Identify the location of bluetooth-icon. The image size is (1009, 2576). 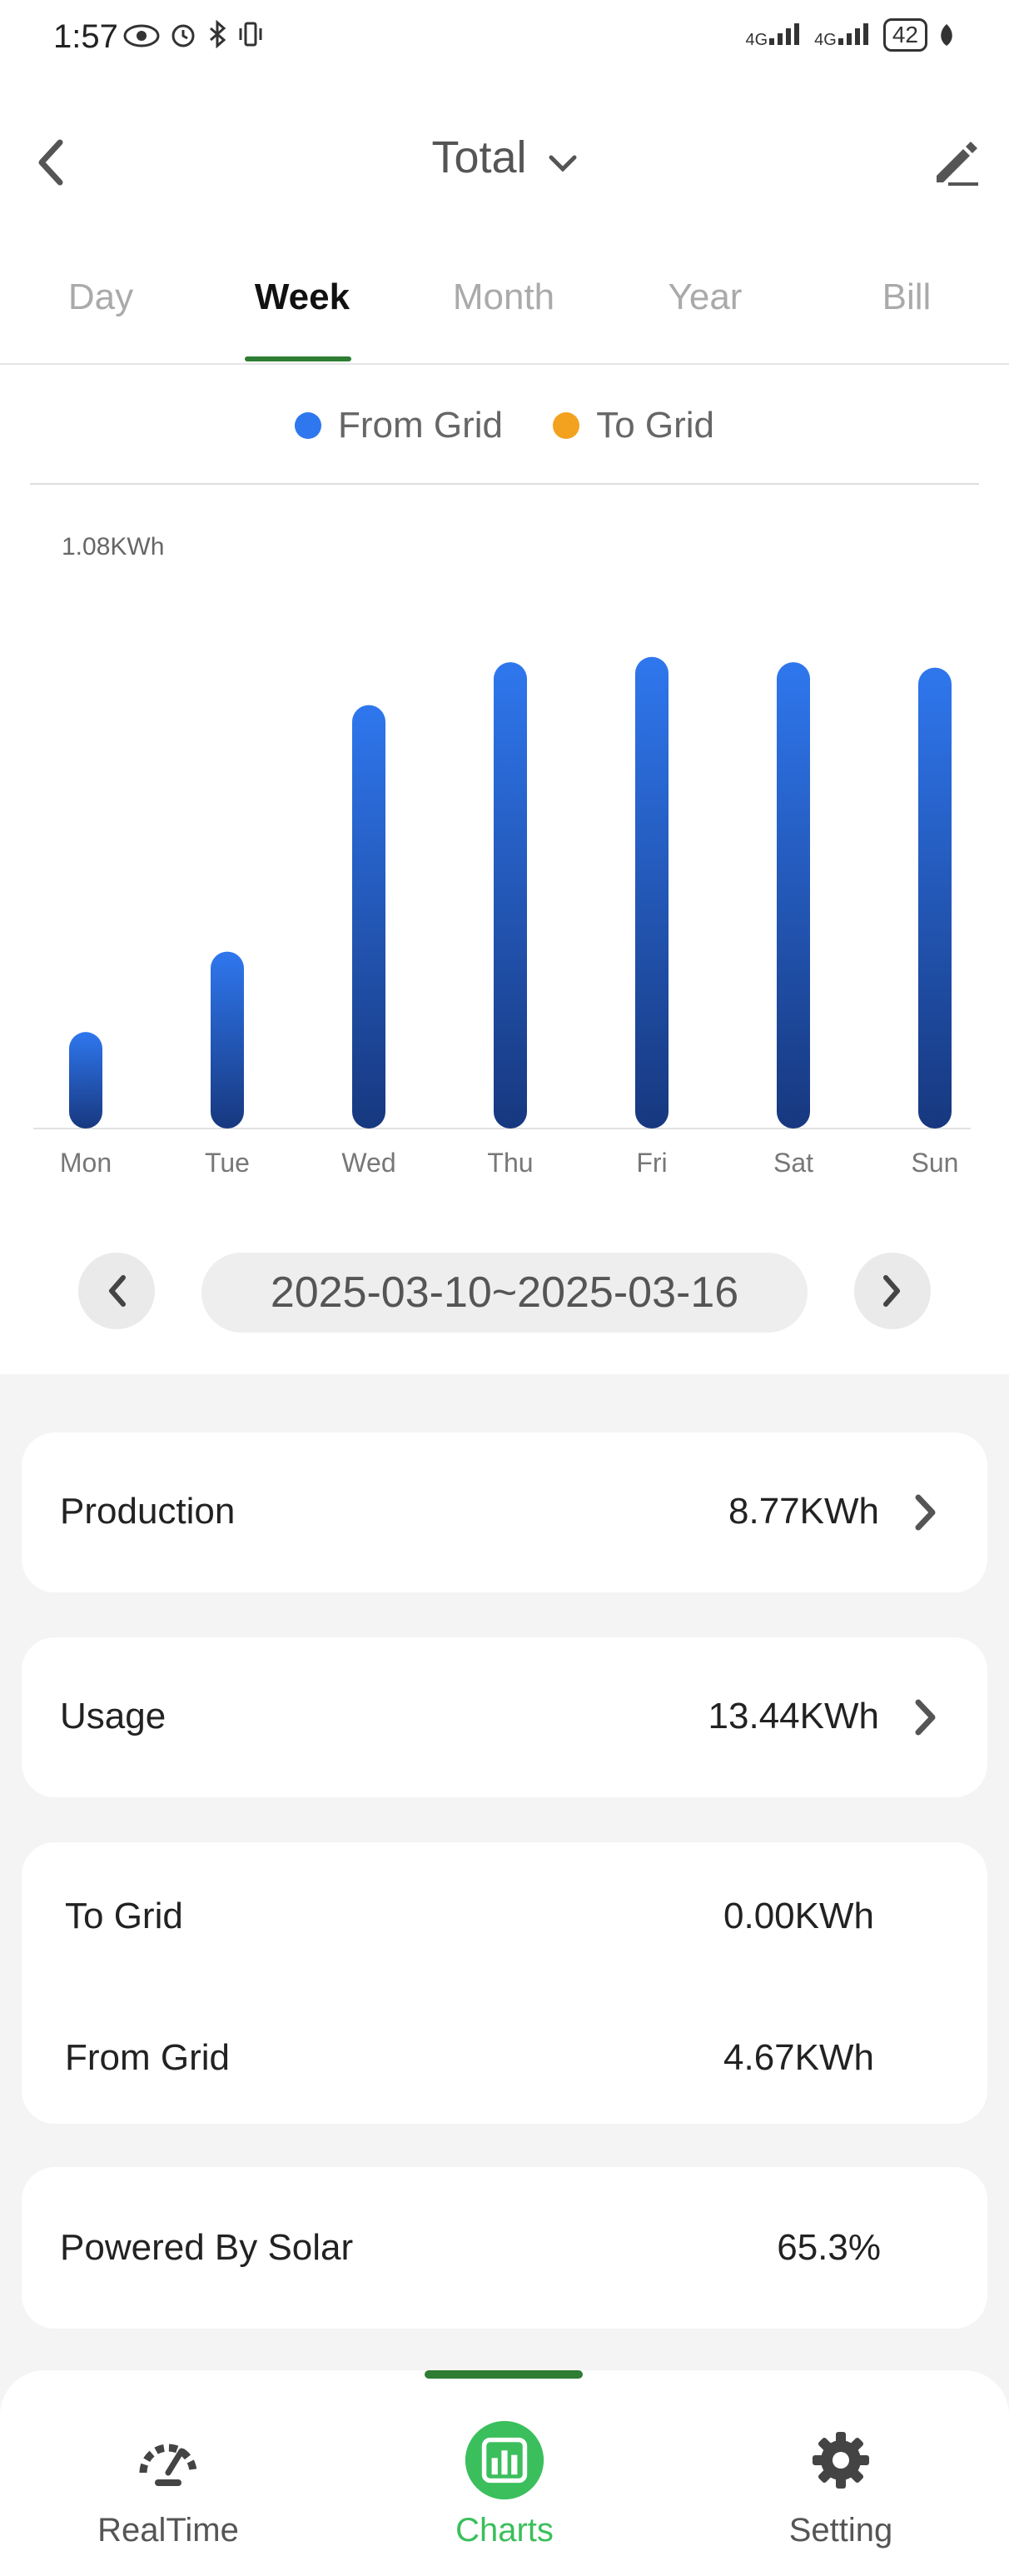
(217, 34).